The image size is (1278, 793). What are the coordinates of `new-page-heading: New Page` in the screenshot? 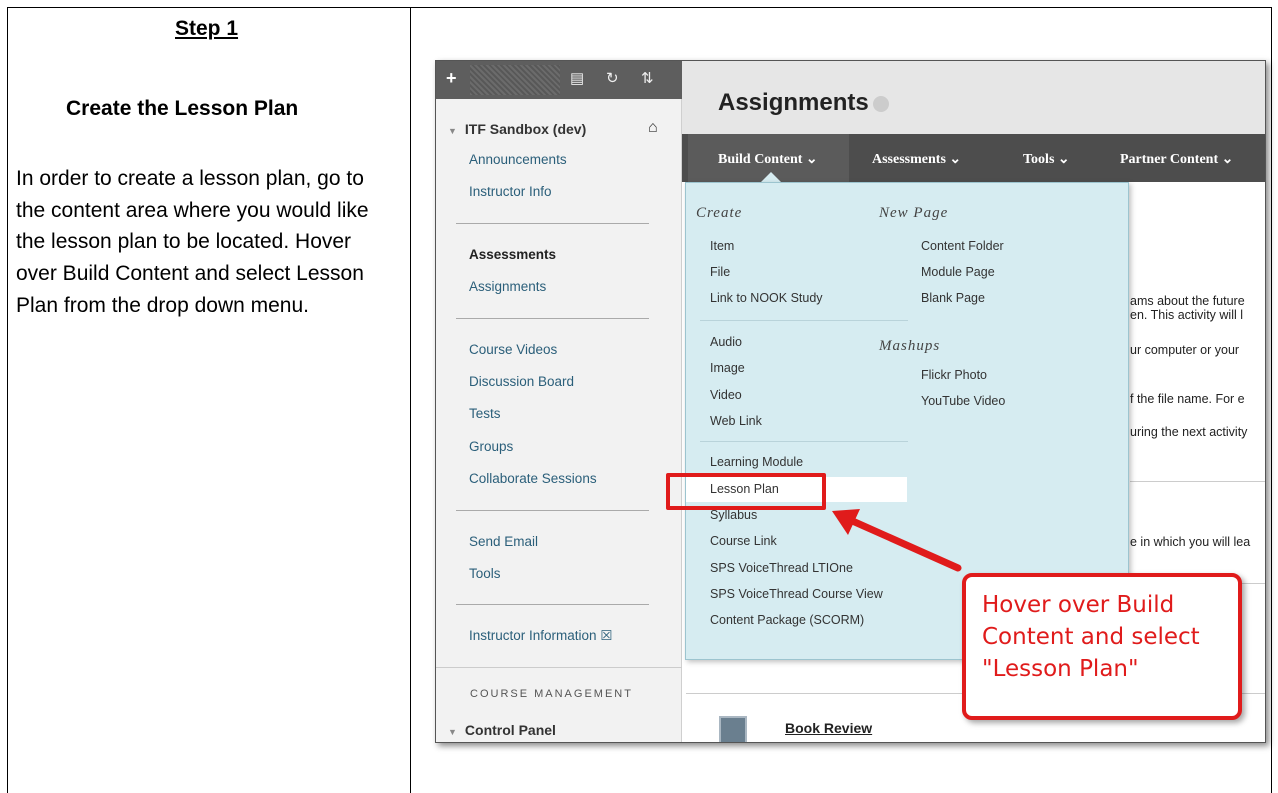 It's located at (914, 213).